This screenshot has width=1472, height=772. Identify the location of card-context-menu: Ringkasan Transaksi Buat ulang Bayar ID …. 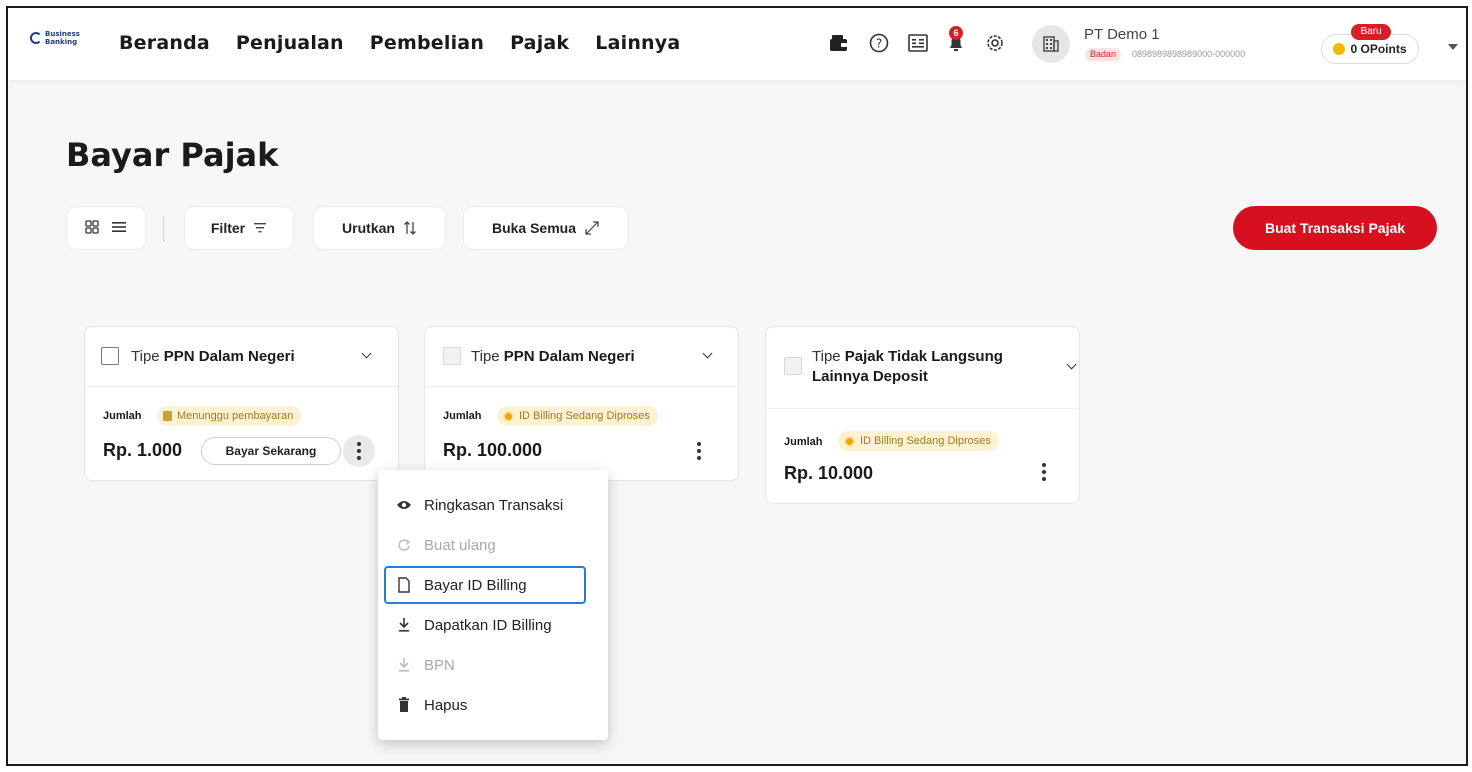
(493, 605).